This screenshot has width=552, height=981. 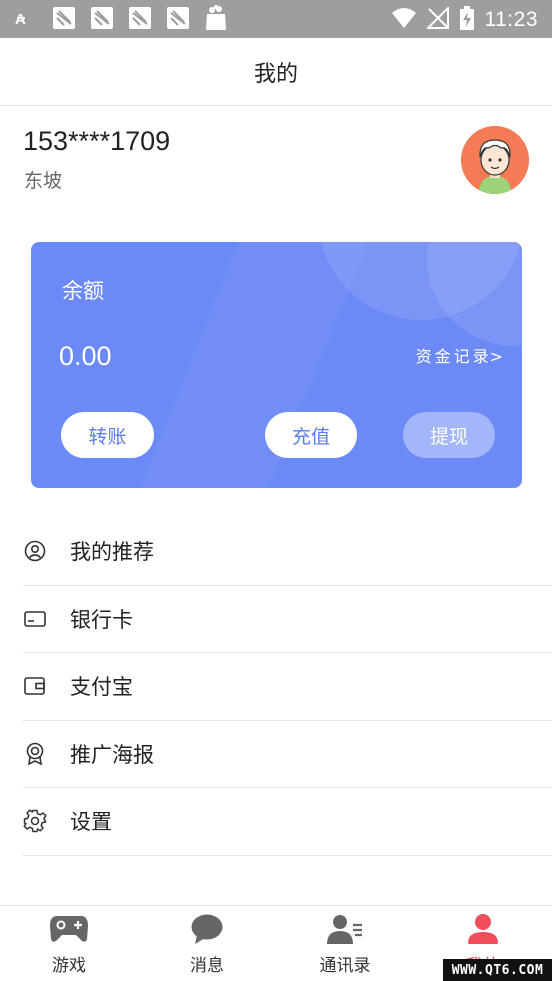 I want to click on page-title: 我的, so click(x=275, y=74).